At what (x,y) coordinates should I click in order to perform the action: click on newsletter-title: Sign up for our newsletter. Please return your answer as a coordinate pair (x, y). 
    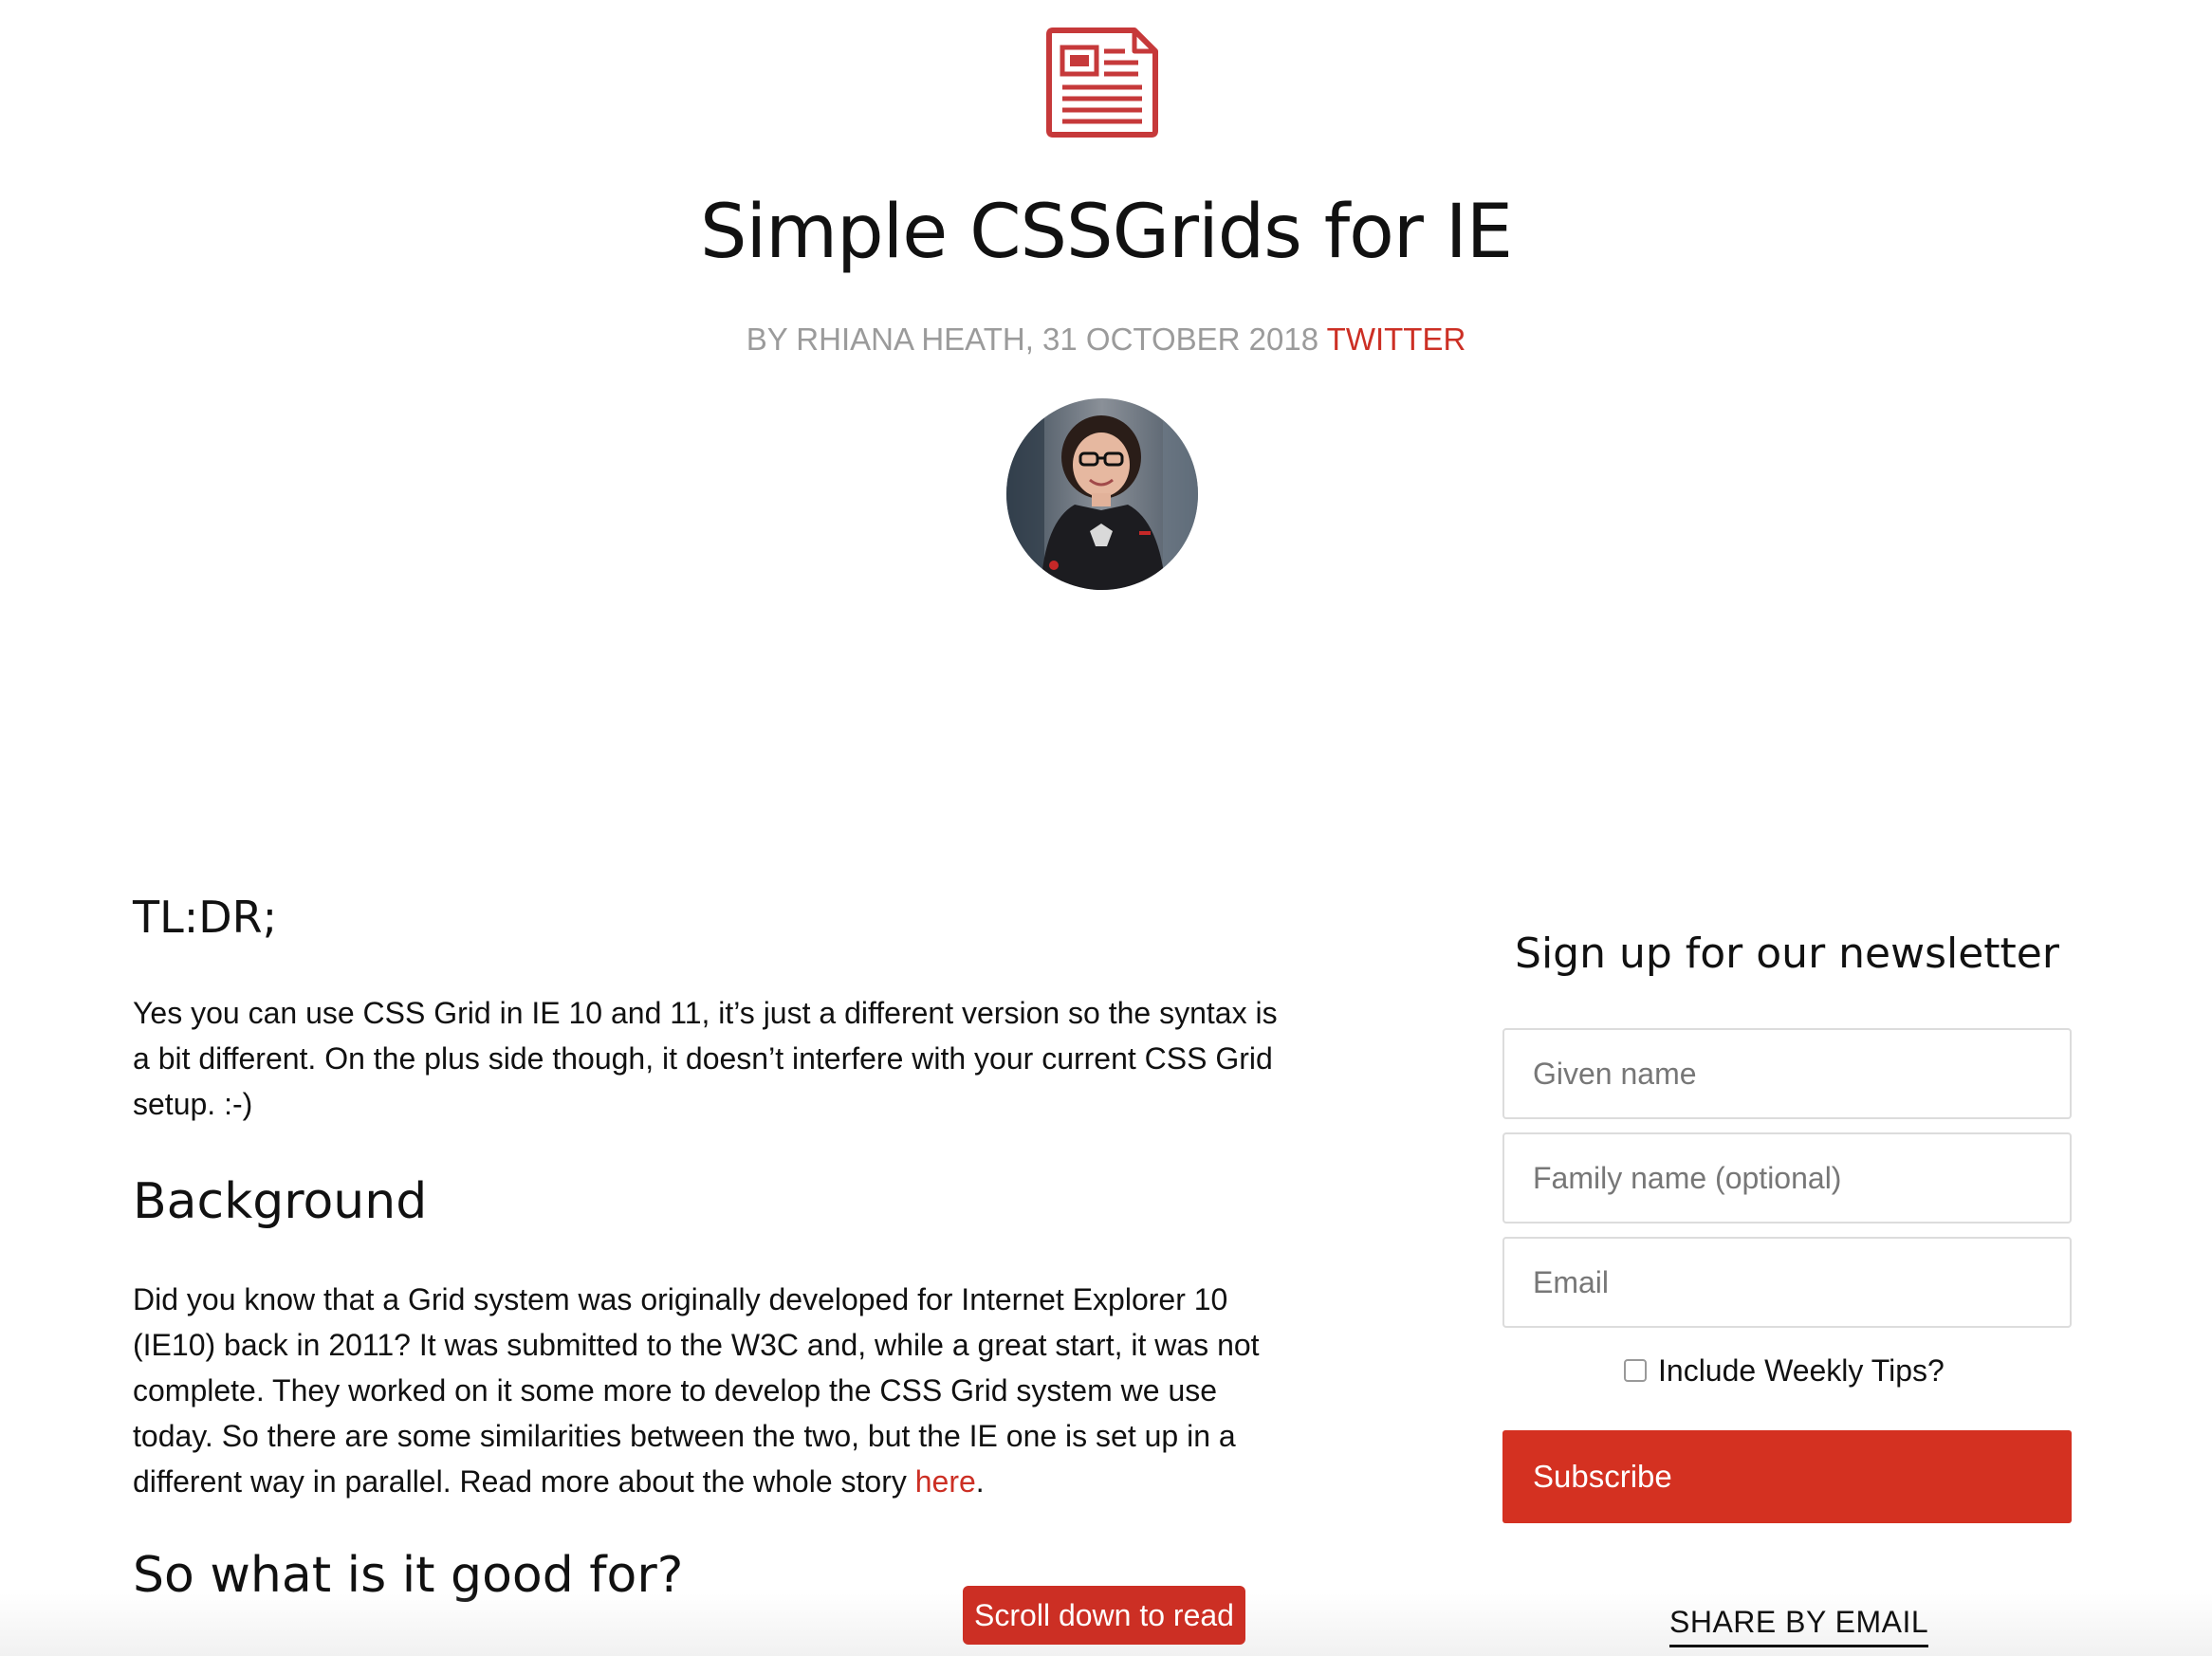
    Looking at the image, I should click on (1787, 953).